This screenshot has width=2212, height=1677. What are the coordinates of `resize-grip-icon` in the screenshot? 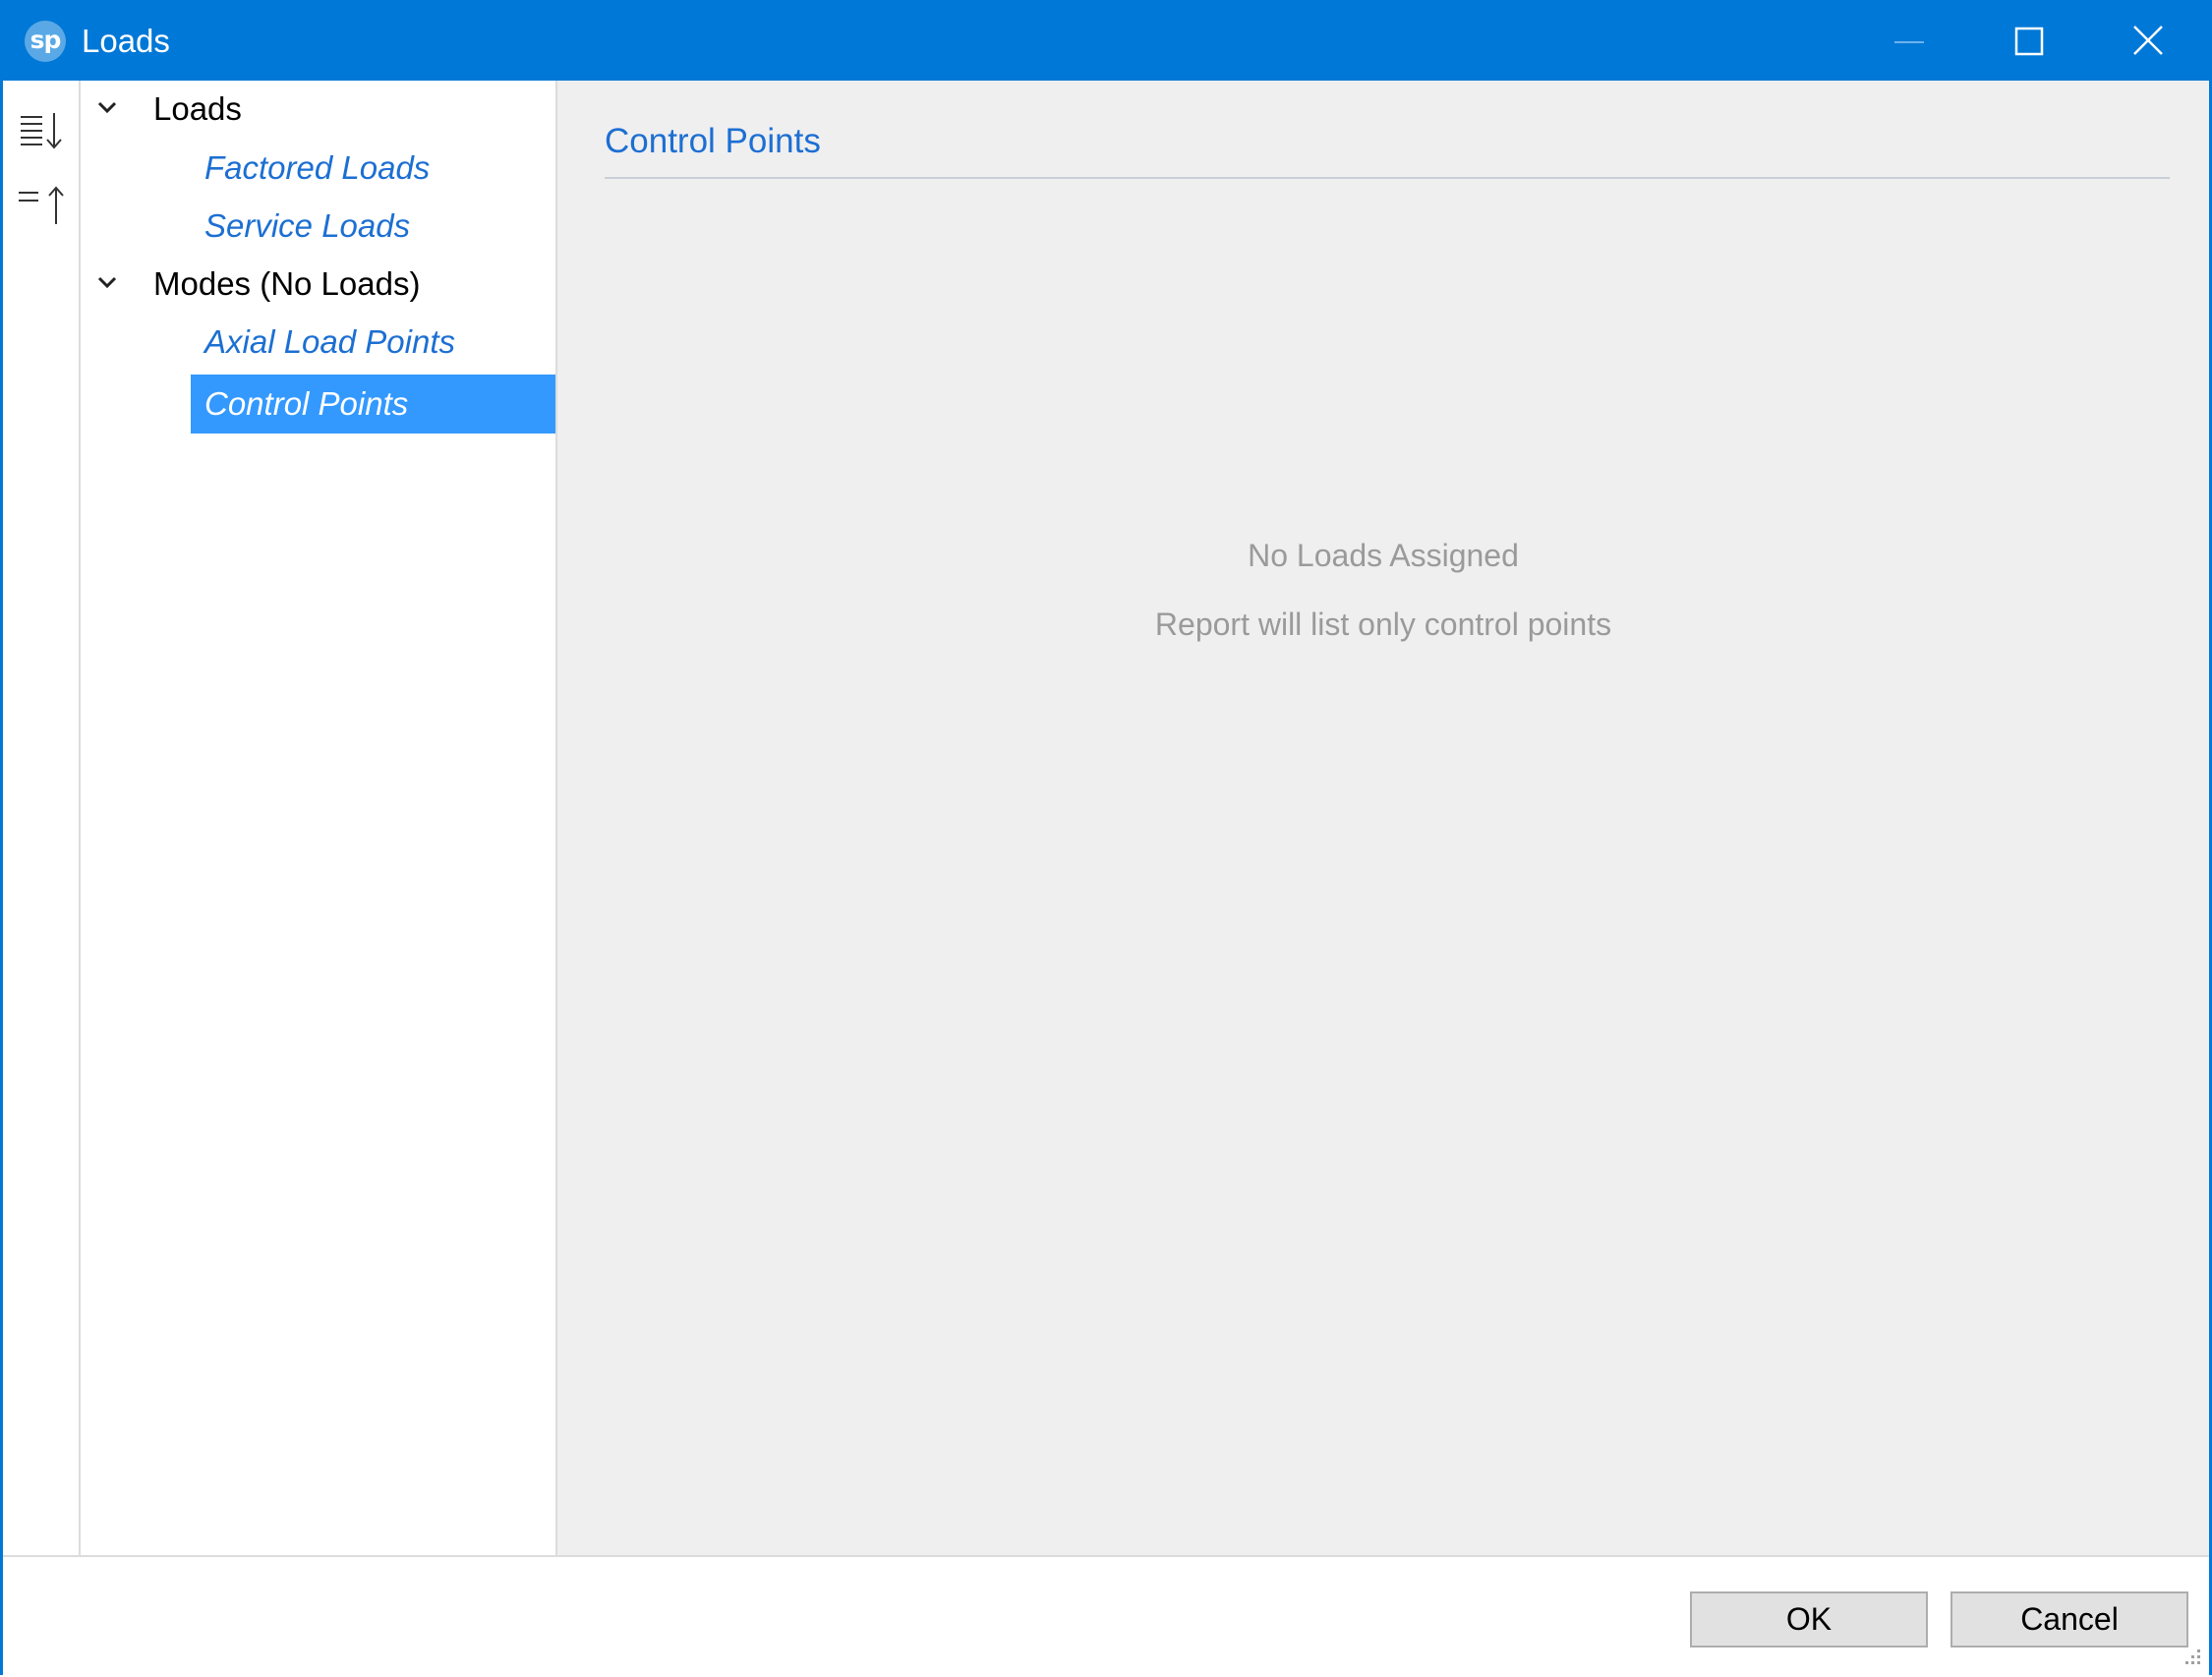 It's located at (2192, 1655).